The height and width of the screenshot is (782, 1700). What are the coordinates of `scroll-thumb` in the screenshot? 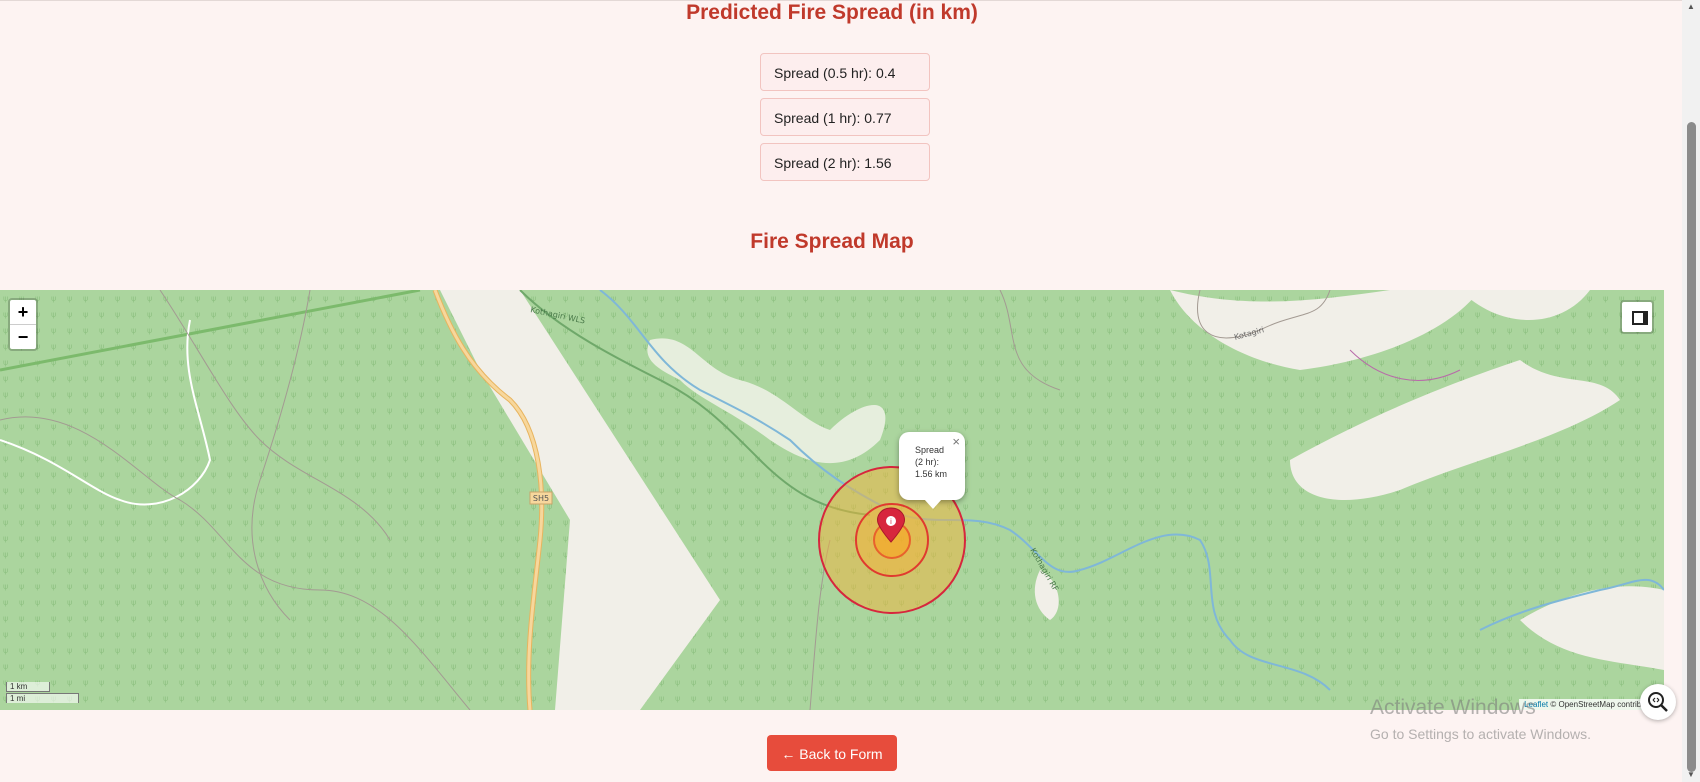 It's located at (1691, 447).